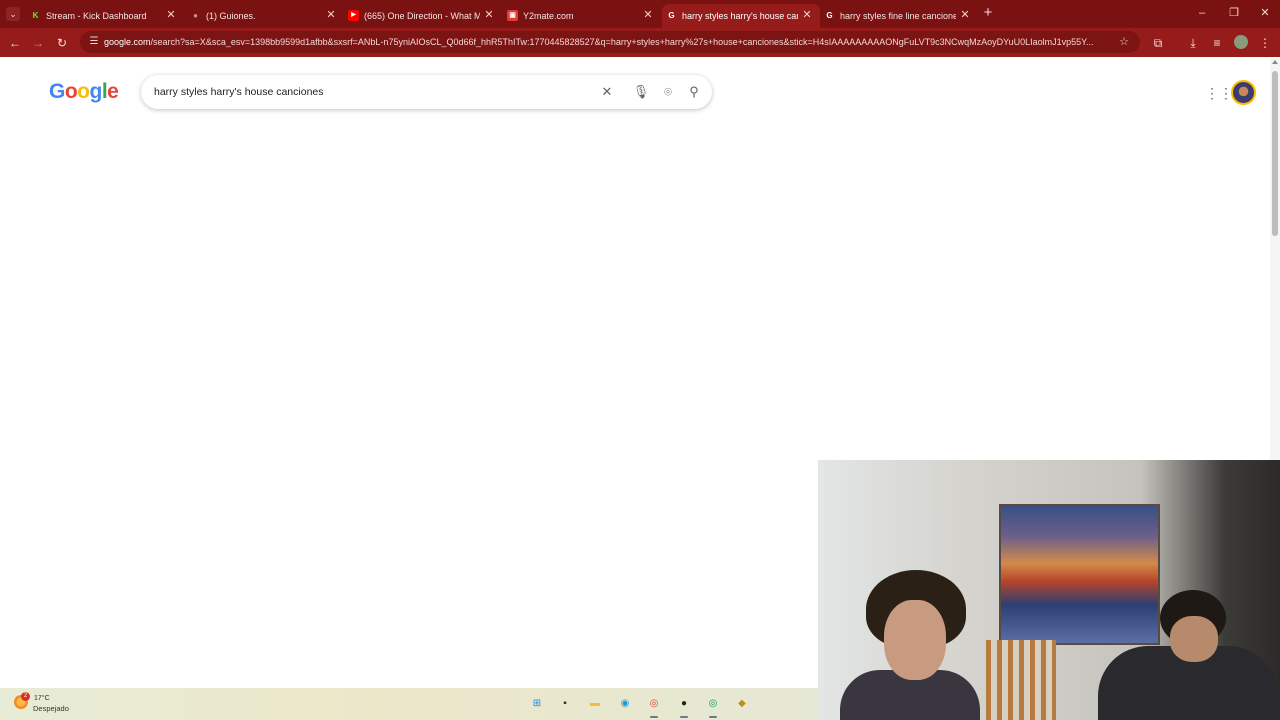 The image size is (1280, 720). Describe the element at coordinates (15, 43) in the screenshot. I see `back-icon: ←` at that location.